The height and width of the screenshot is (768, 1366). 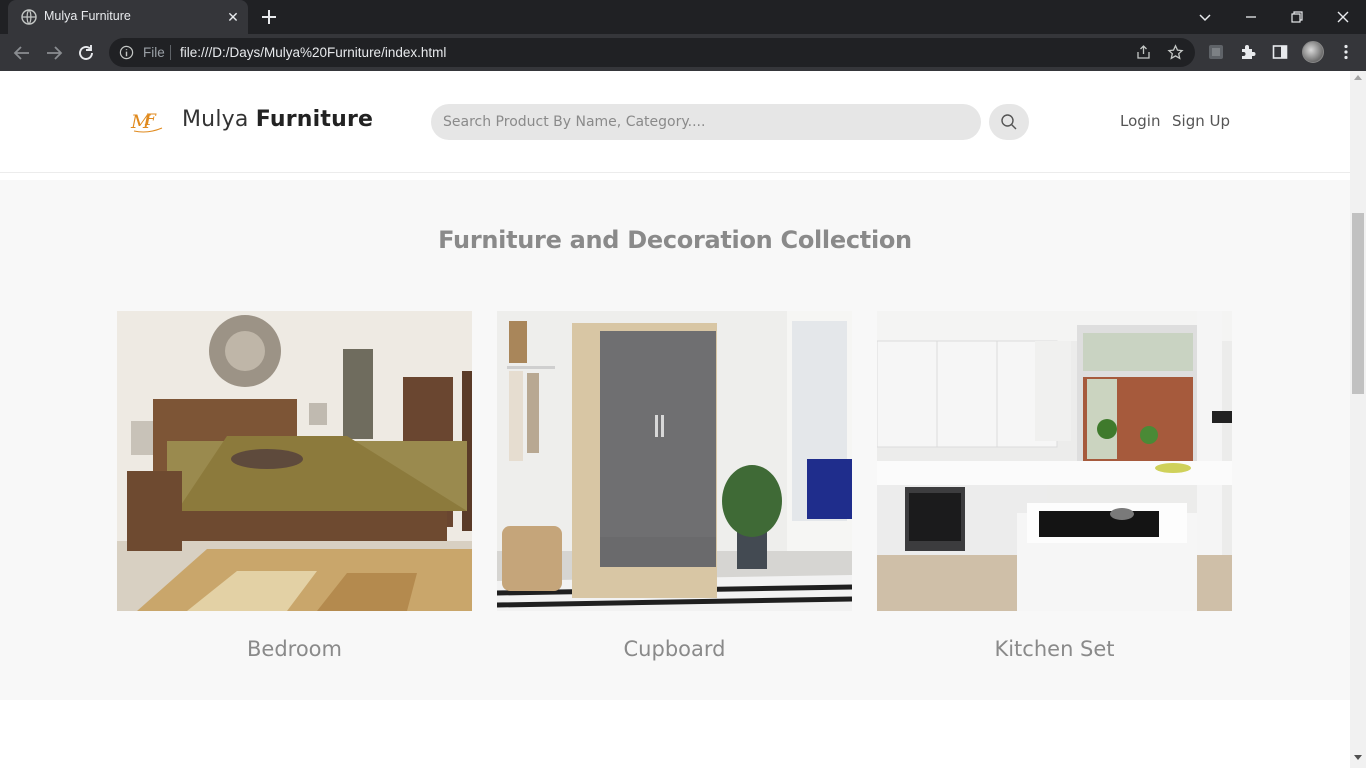 What do you see at coordinates (1175, 52) in the screenshot?
I see `bookmark-star-icon` at bounding box center [1175, 52].